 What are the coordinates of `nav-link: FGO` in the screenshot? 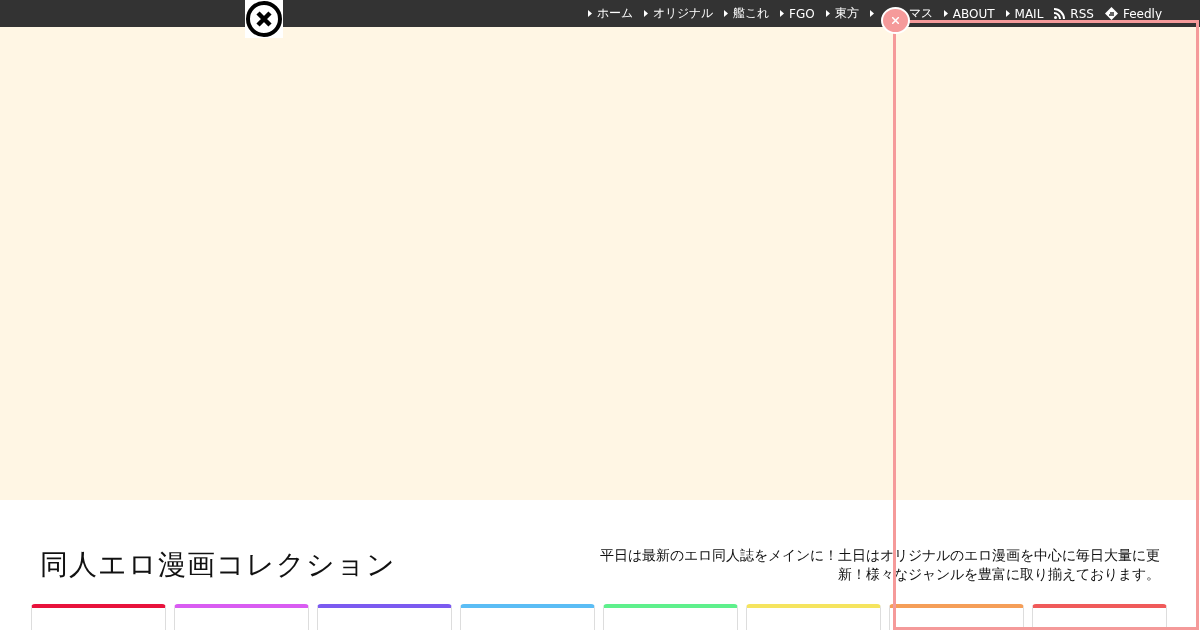 It's located at (797, 13).